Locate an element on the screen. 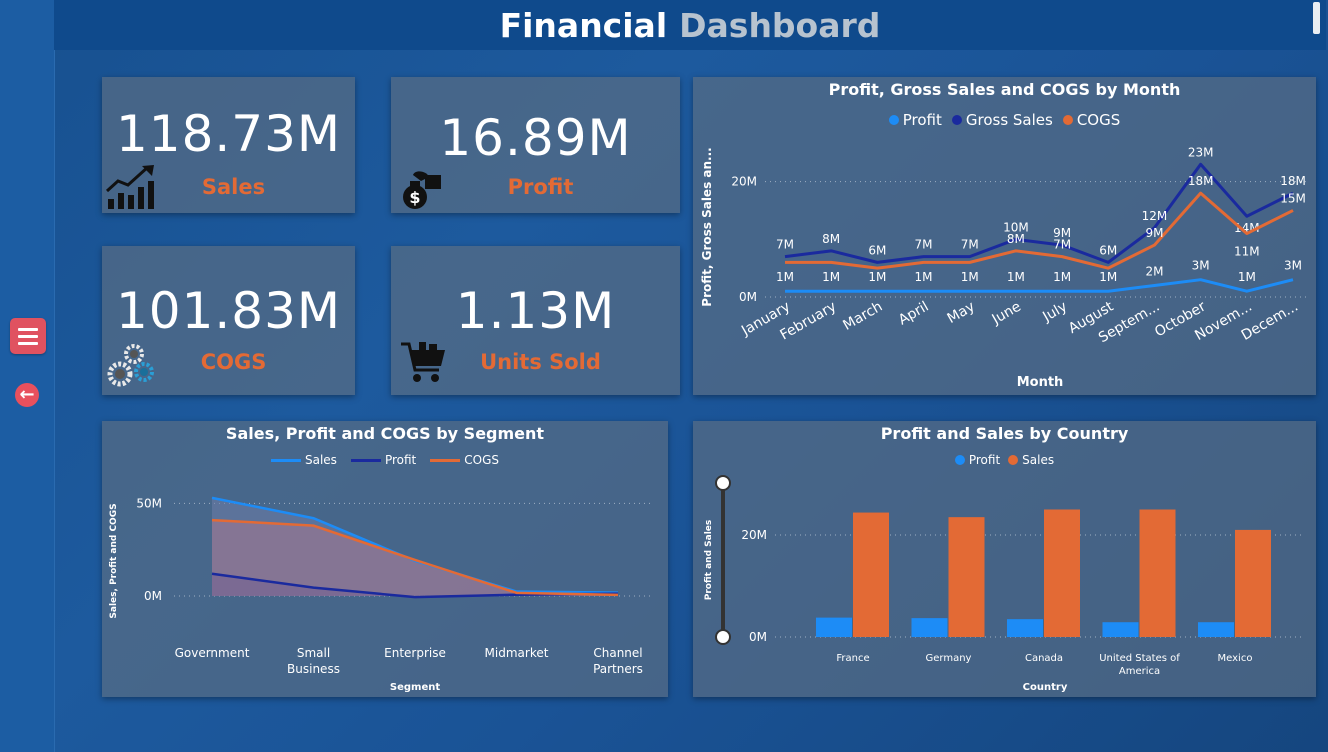 The width and height of the screenshot is (1328, 752). kpi-card-profit: 16.89M Profit $ is located at coordinates (535, 145).